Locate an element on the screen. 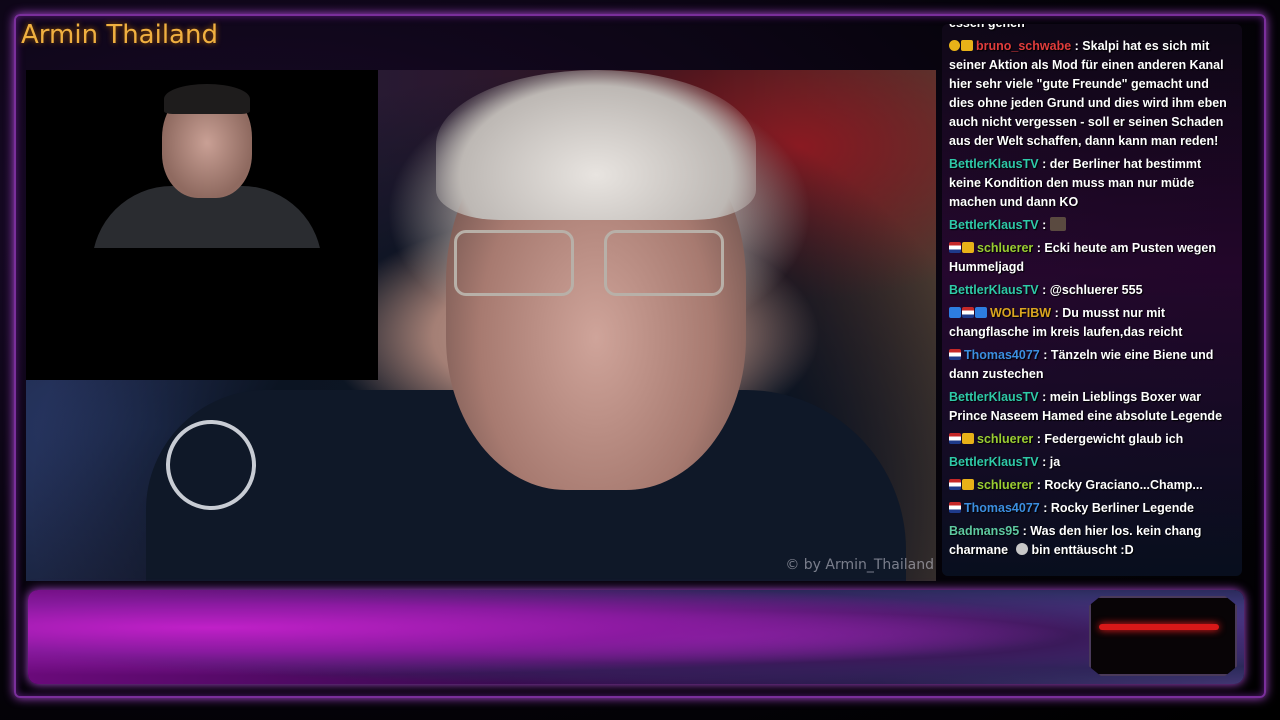 Image resolution: width=1280 pixels, height=720 pixels. stream-title: Armin Thailand is located at coordinates (119, 35).